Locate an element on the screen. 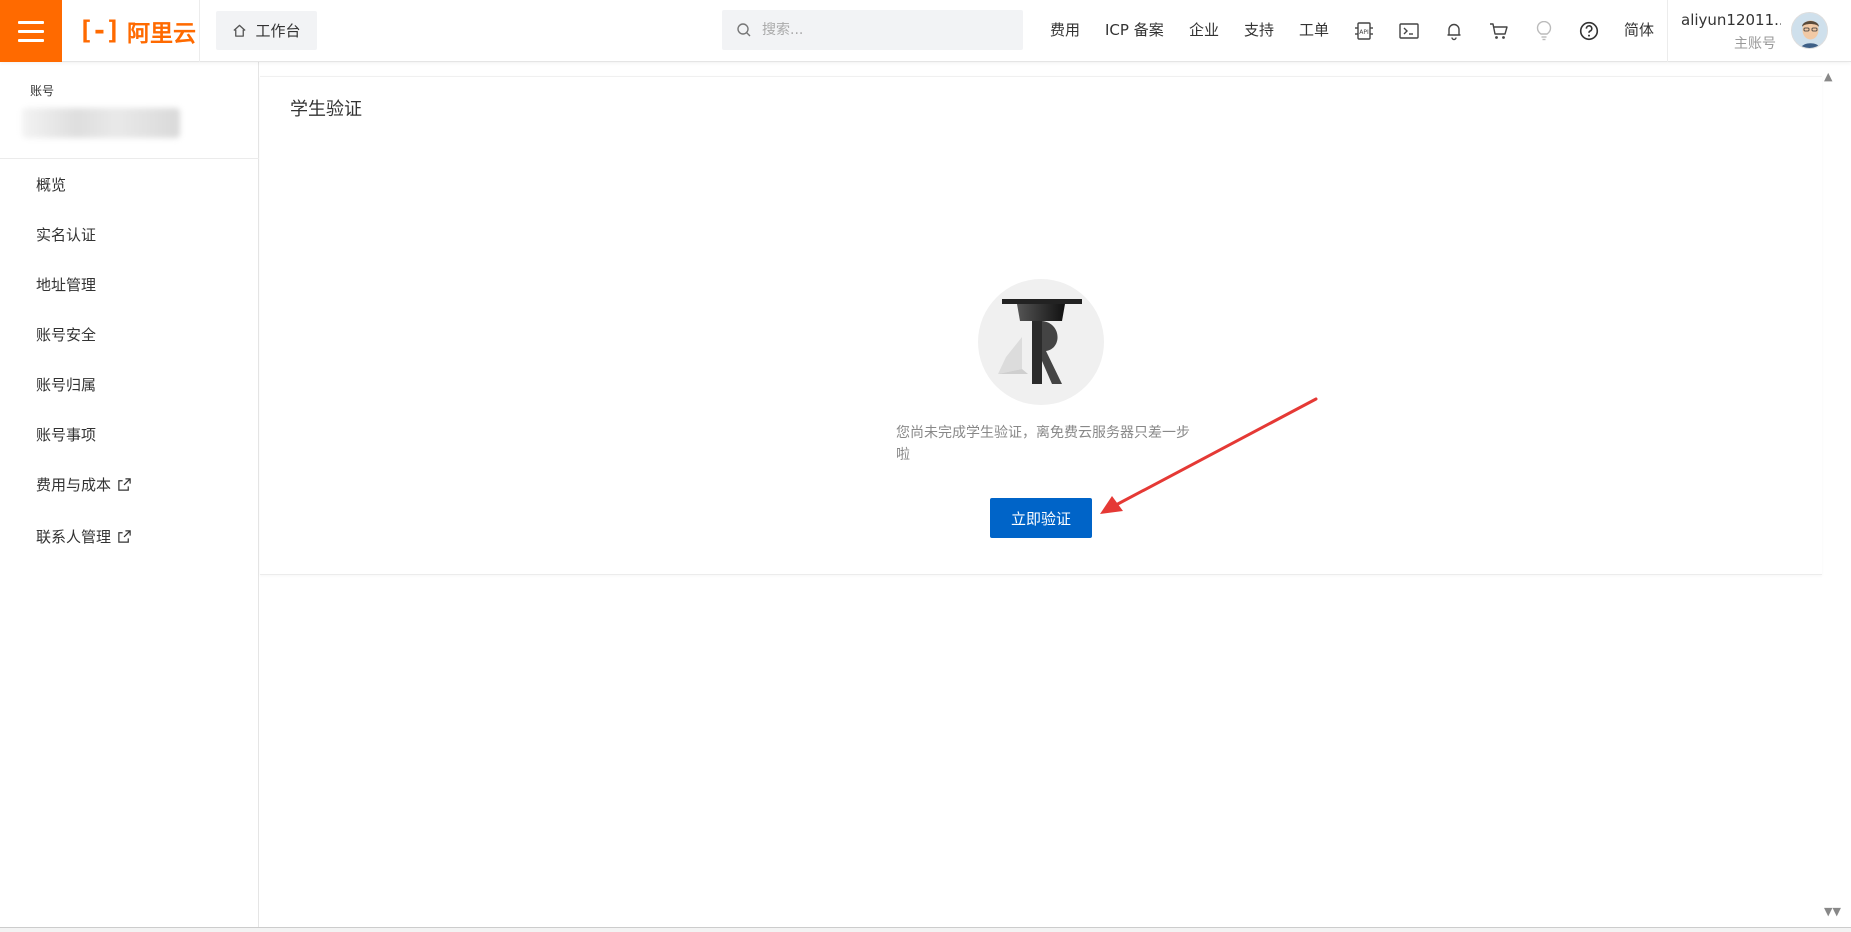 The height and width of the screenshot is (932, 1851). verification-message: 您尚未完成学生验证，离免费云服务器只差一步啦 is located at coordinates (1043, 444).